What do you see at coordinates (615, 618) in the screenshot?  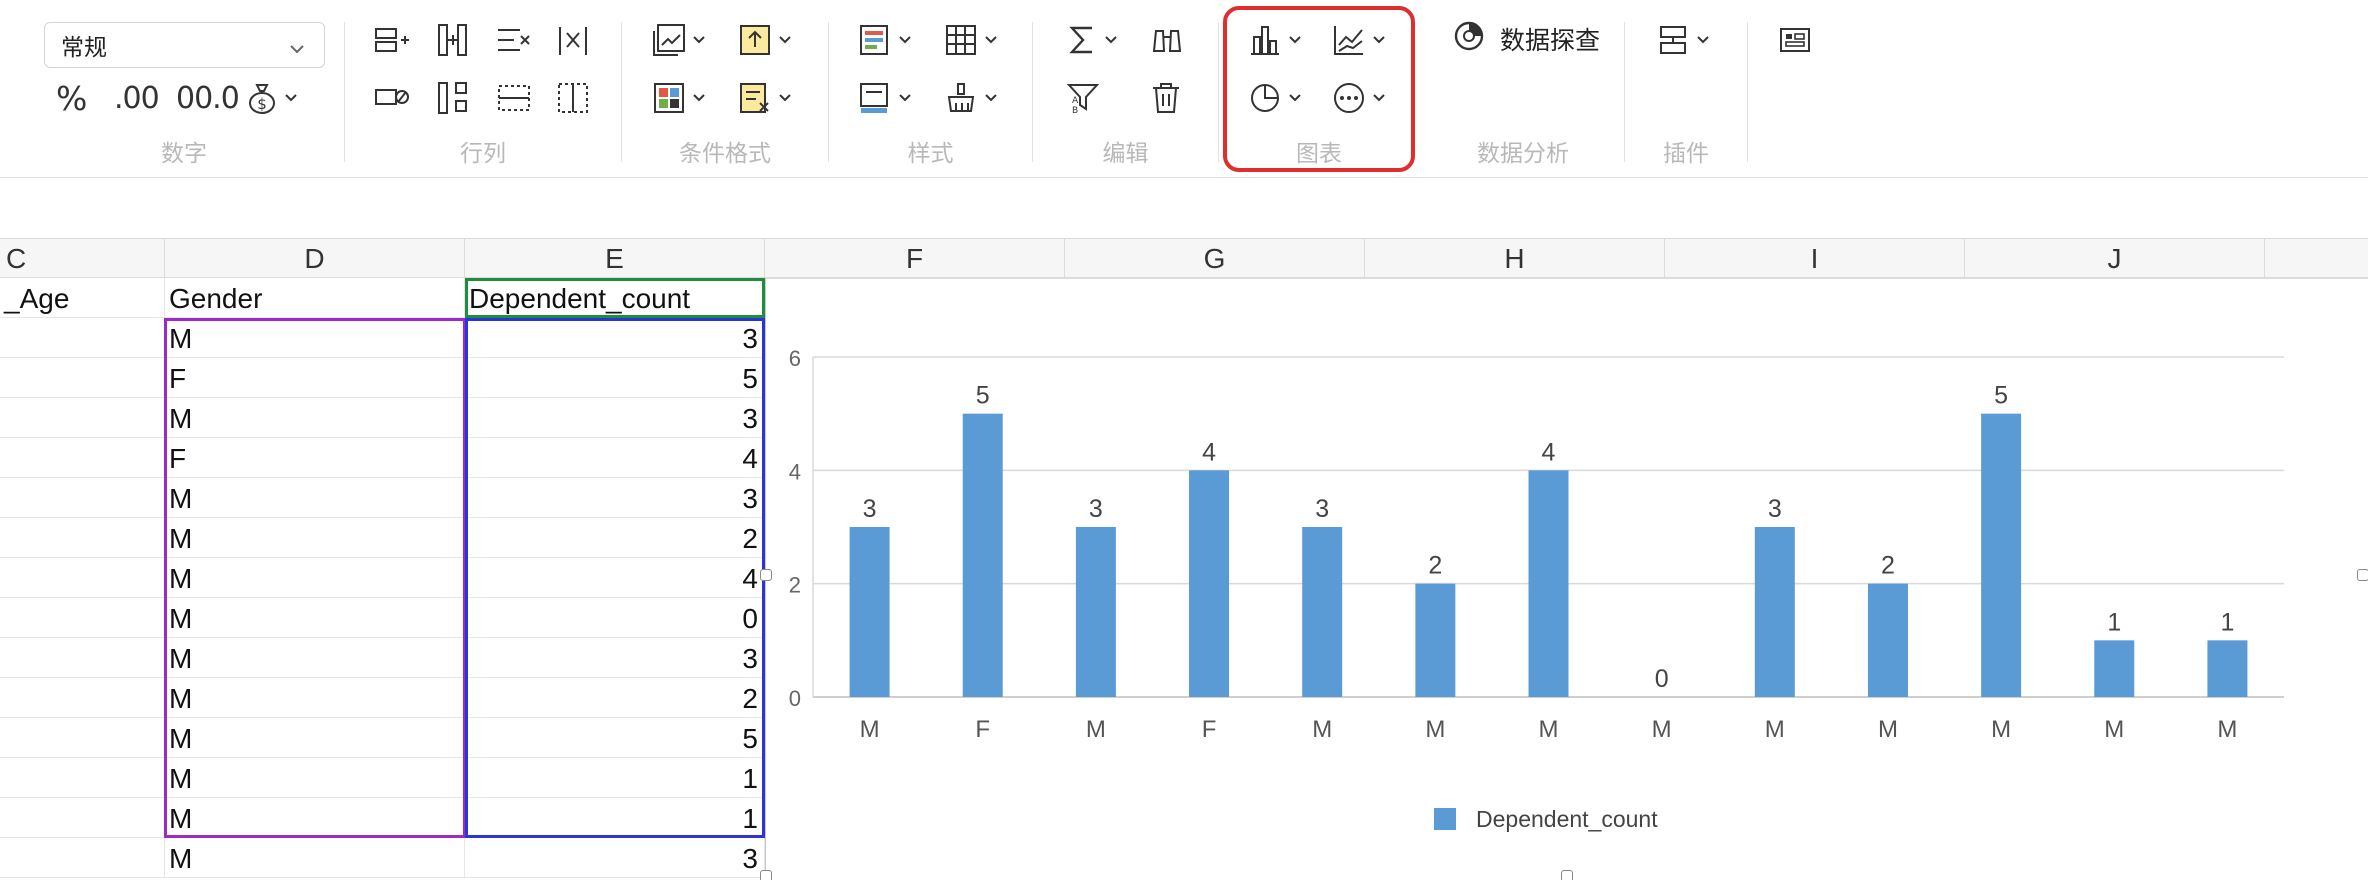 I see `cell-dependent-count: 0` at bounding box center [615, 618].